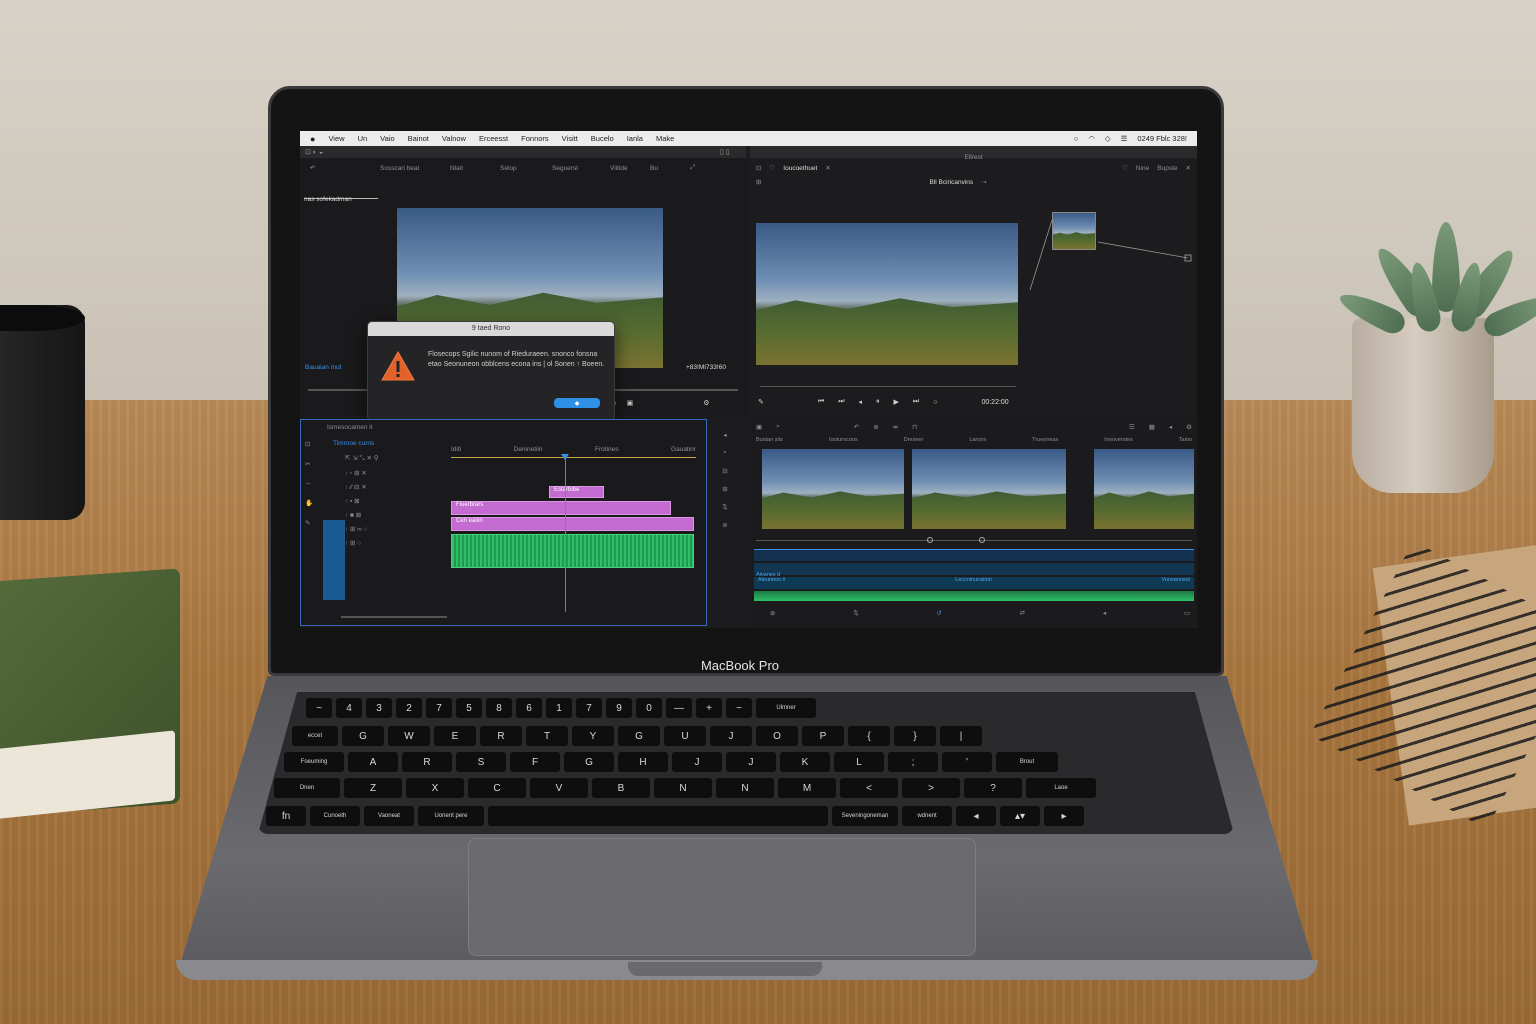 The image size is (1536, 1024). What do you see at coordinates (341, 195) in the screenshot?
I see `source-tab: nas sofekadman` at bounding box center [341, 195].